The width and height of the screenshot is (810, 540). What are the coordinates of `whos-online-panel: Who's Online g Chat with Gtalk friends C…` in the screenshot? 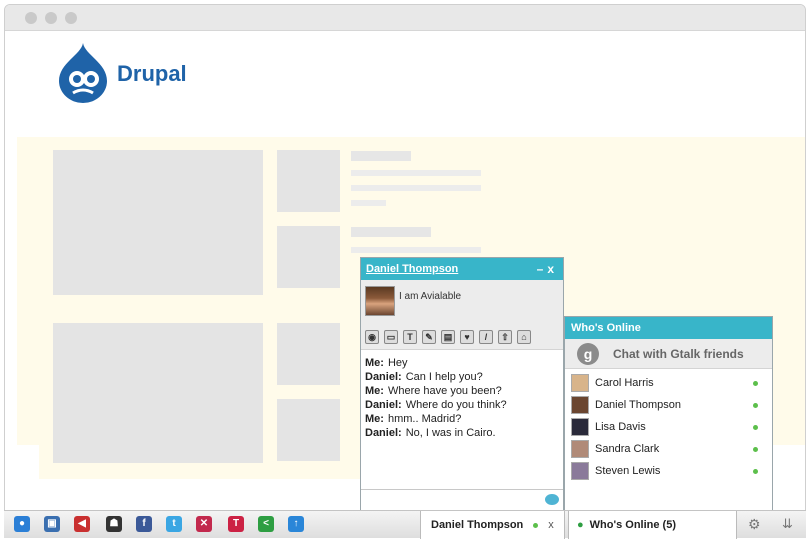 It's located at (668, 414).